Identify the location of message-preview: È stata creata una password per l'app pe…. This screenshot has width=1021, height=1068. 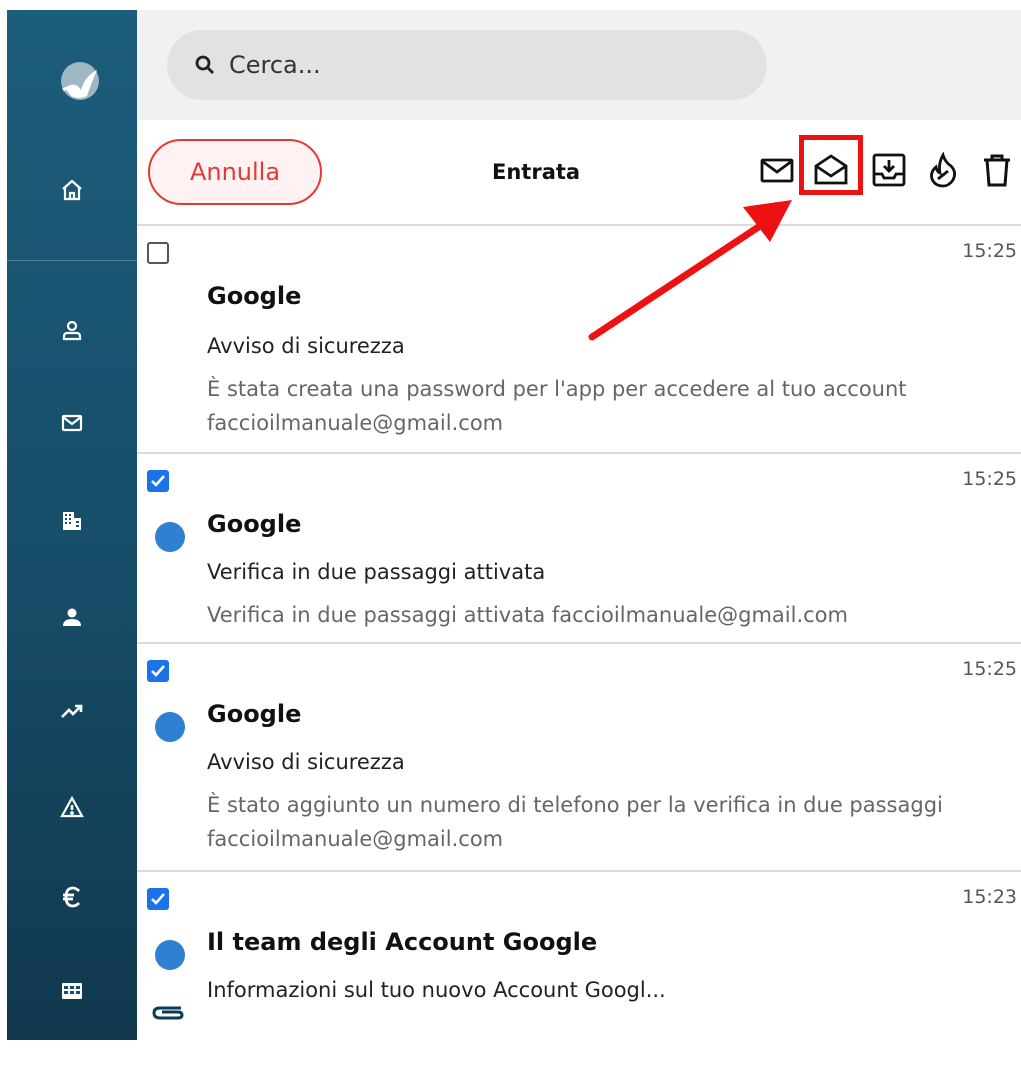
(557, 406).